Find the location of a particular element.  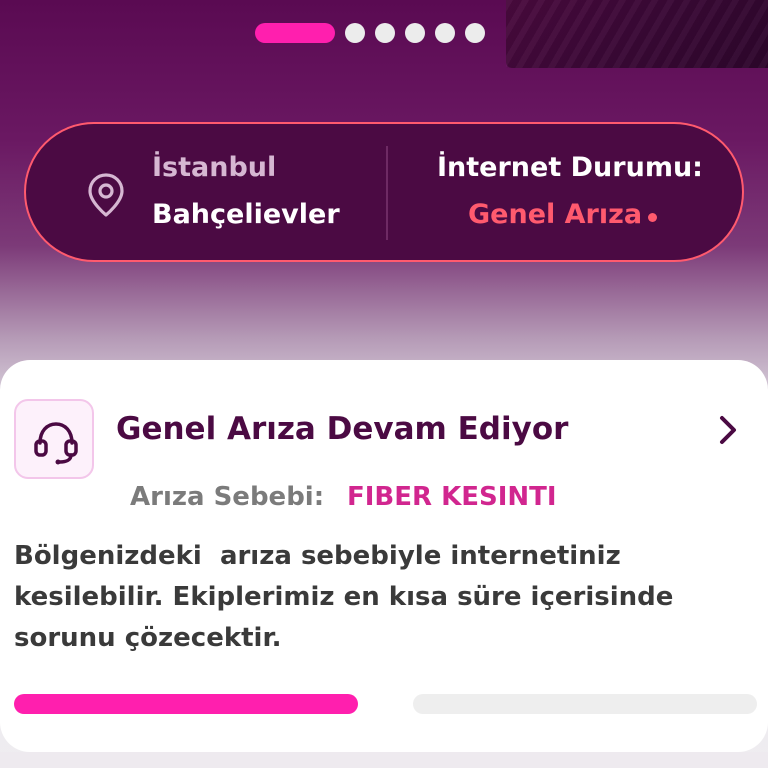

alert-title: Genel Arıza Devam Ediyor is located at coordinates (342, 429).